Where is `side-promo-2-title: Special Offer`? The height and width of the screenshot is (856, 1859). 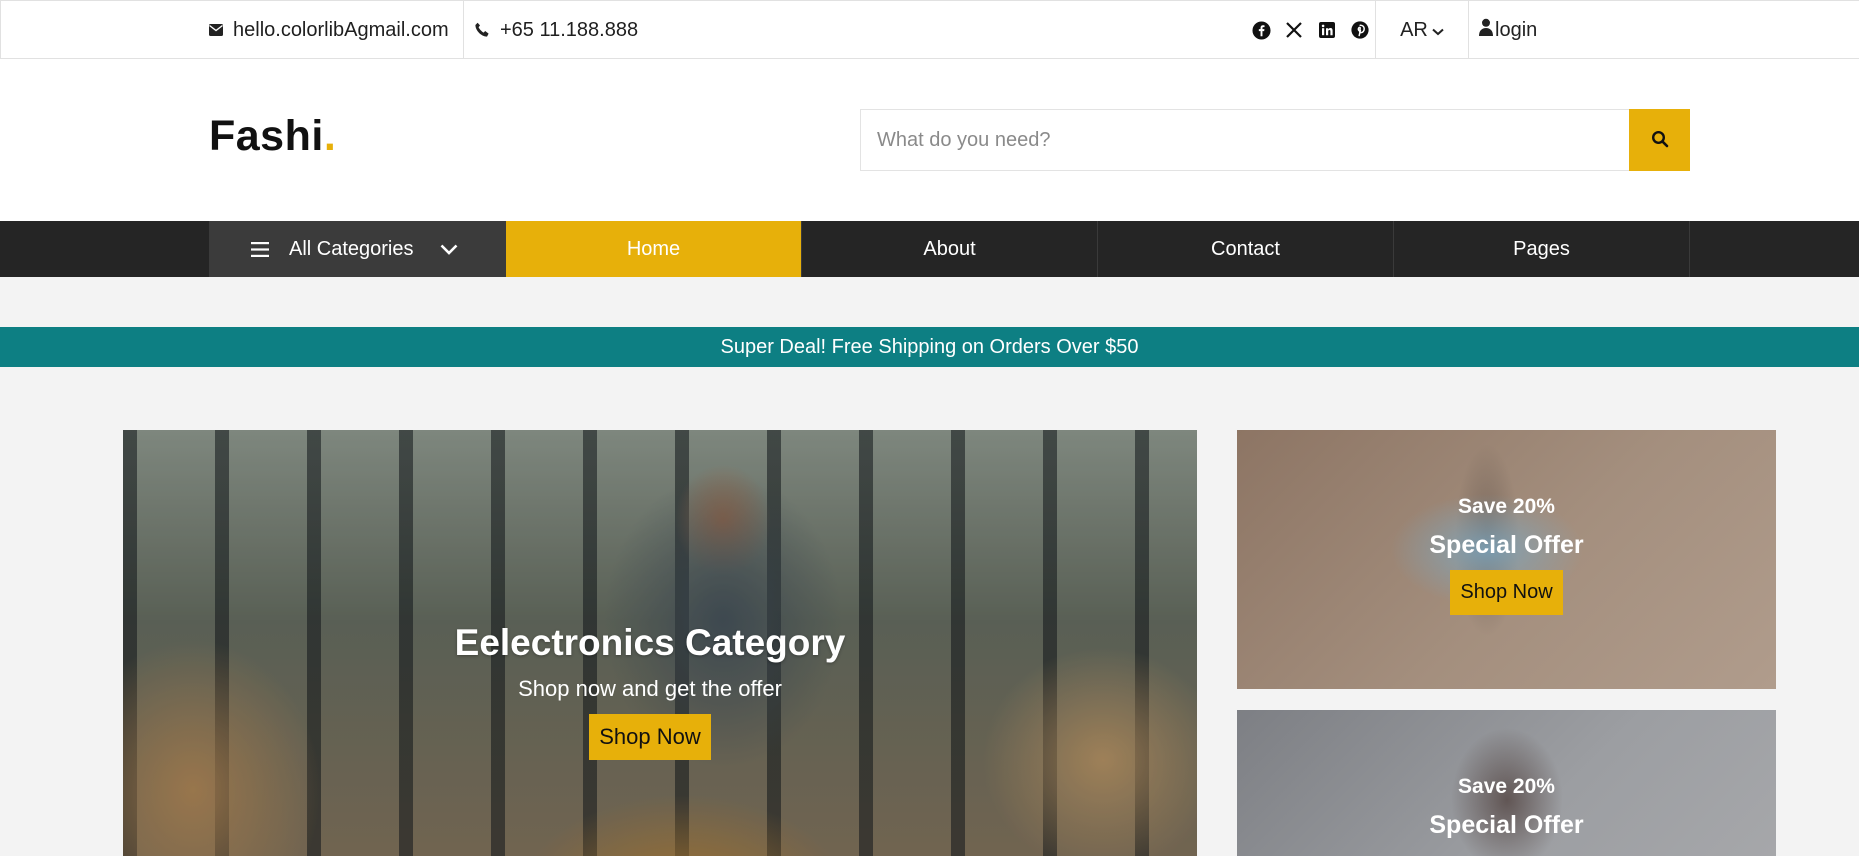 side-promo-2-title: Special Offer is located at coordinates (1506, 825).